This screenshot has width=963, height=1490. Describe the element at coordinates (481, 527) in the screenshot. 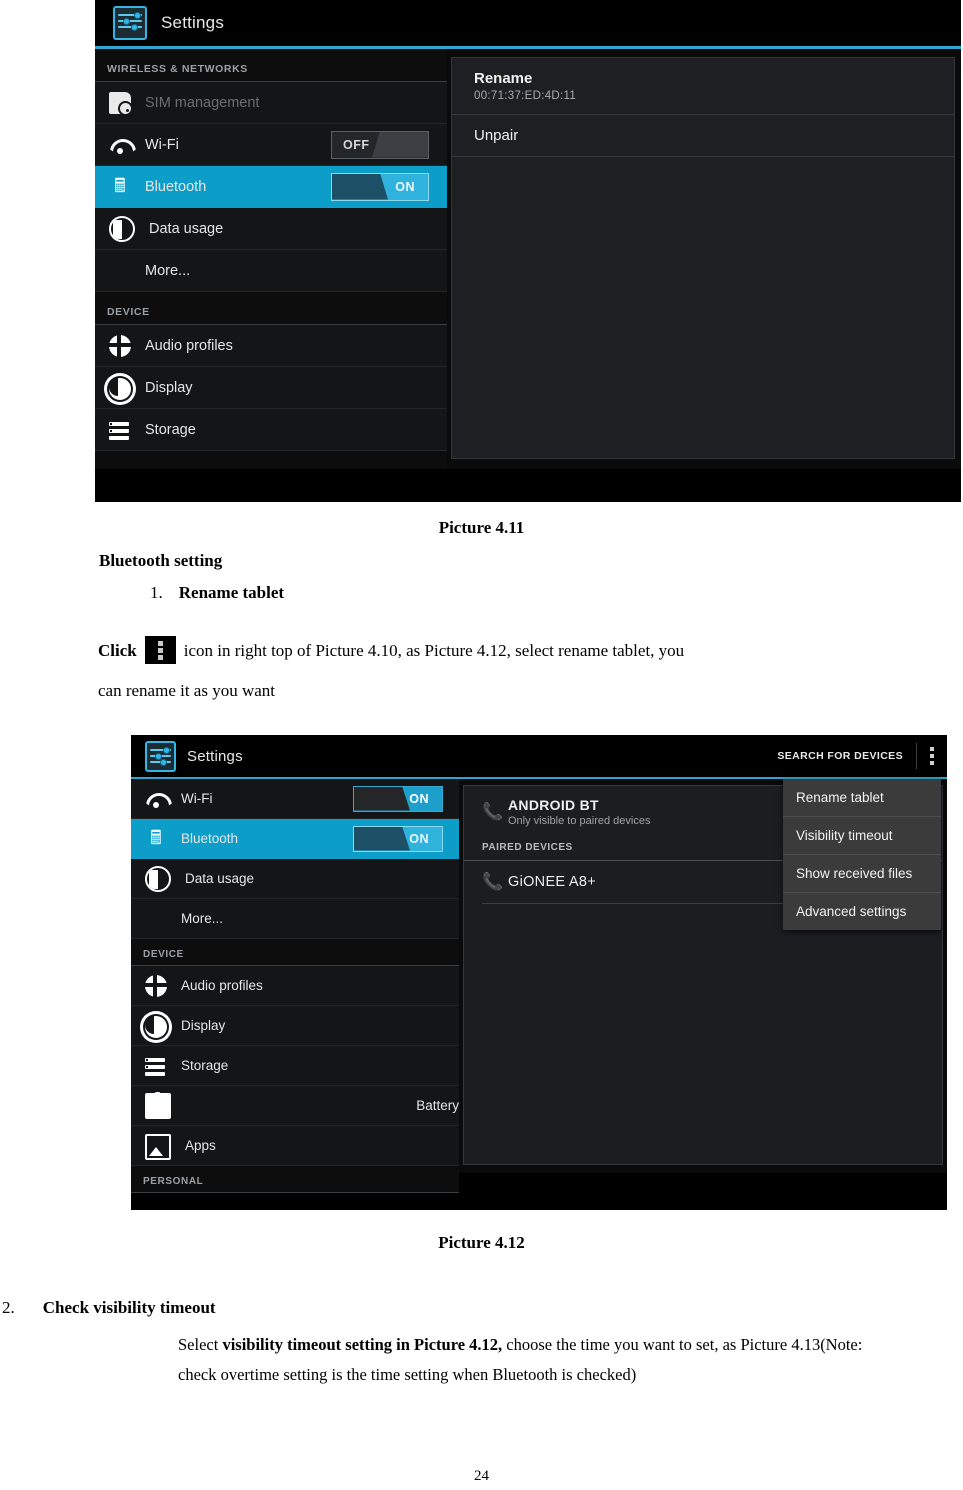

I see `caption-picture-4-11: Picture 4.11` at that location.